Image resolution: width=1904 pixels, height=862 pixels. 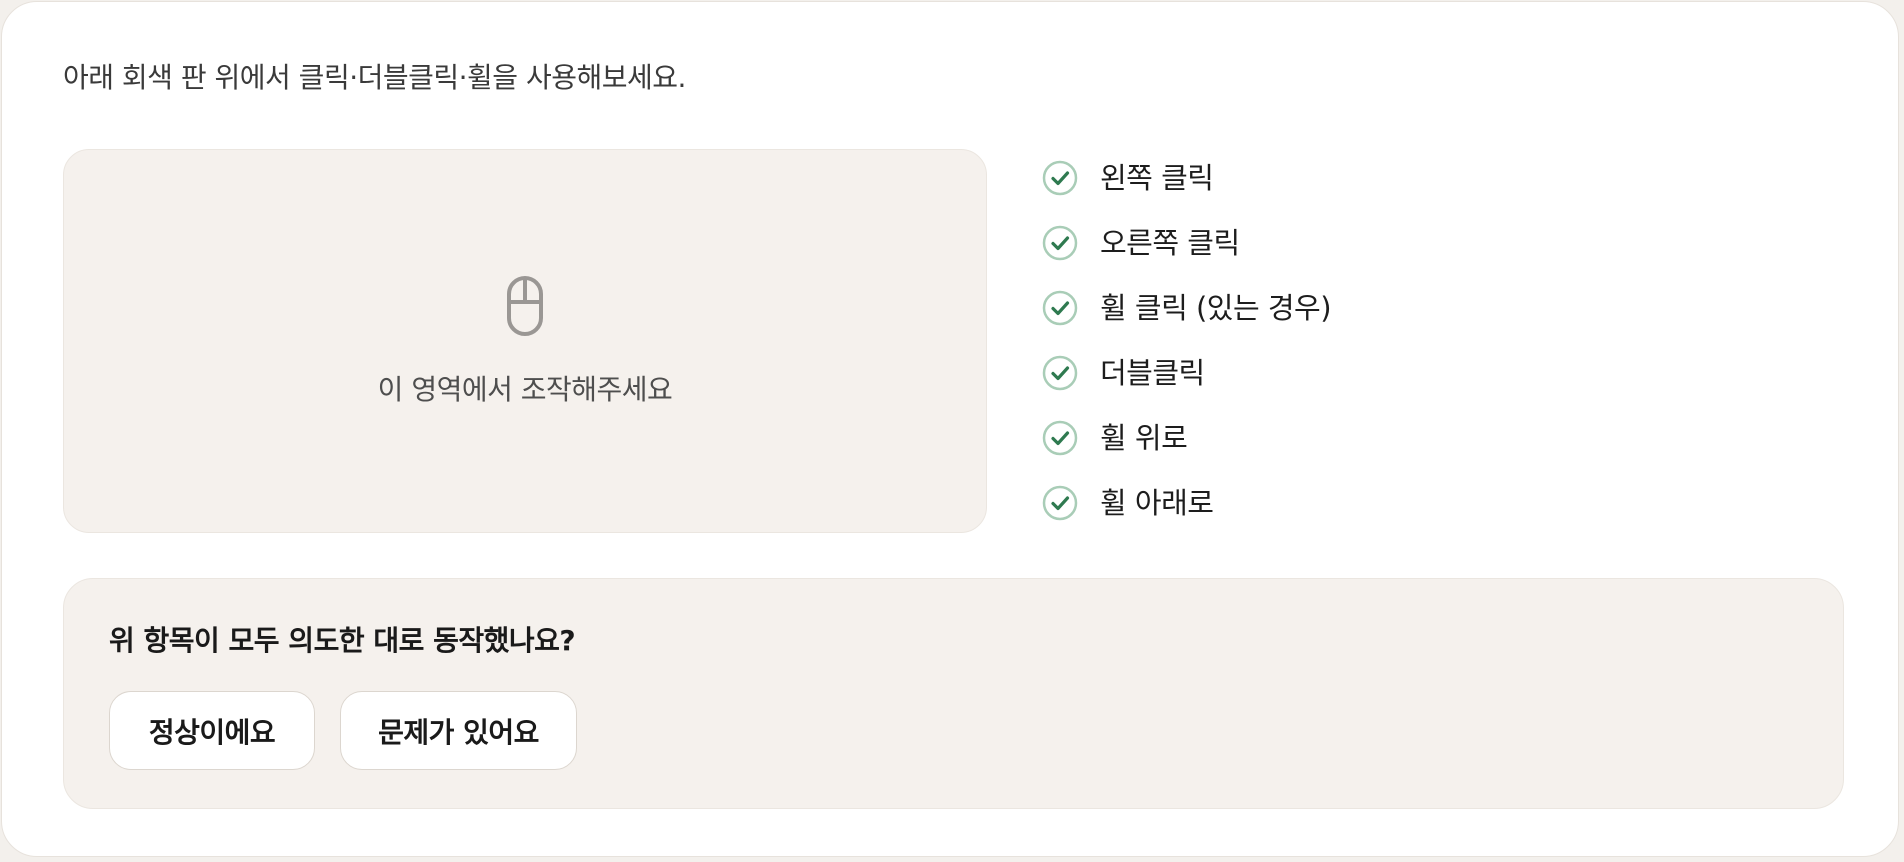 I want to click on problem-button: 문제가 있어요, so click(x=458, y=730).